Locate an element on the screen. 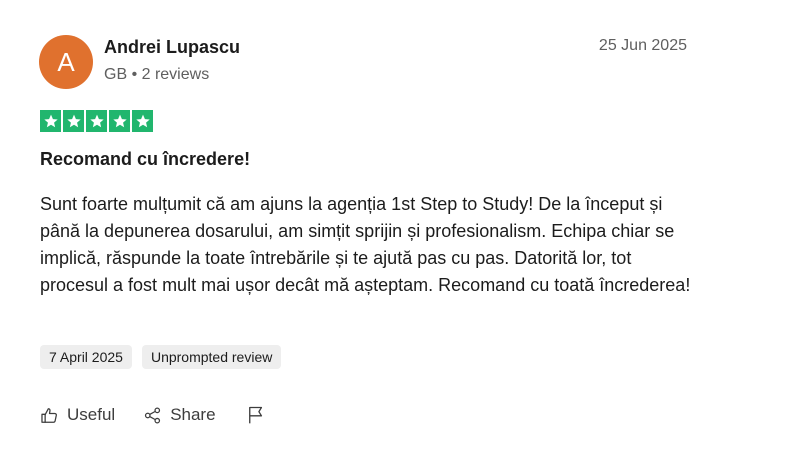  share-icon is located at coordinates (152, 415).